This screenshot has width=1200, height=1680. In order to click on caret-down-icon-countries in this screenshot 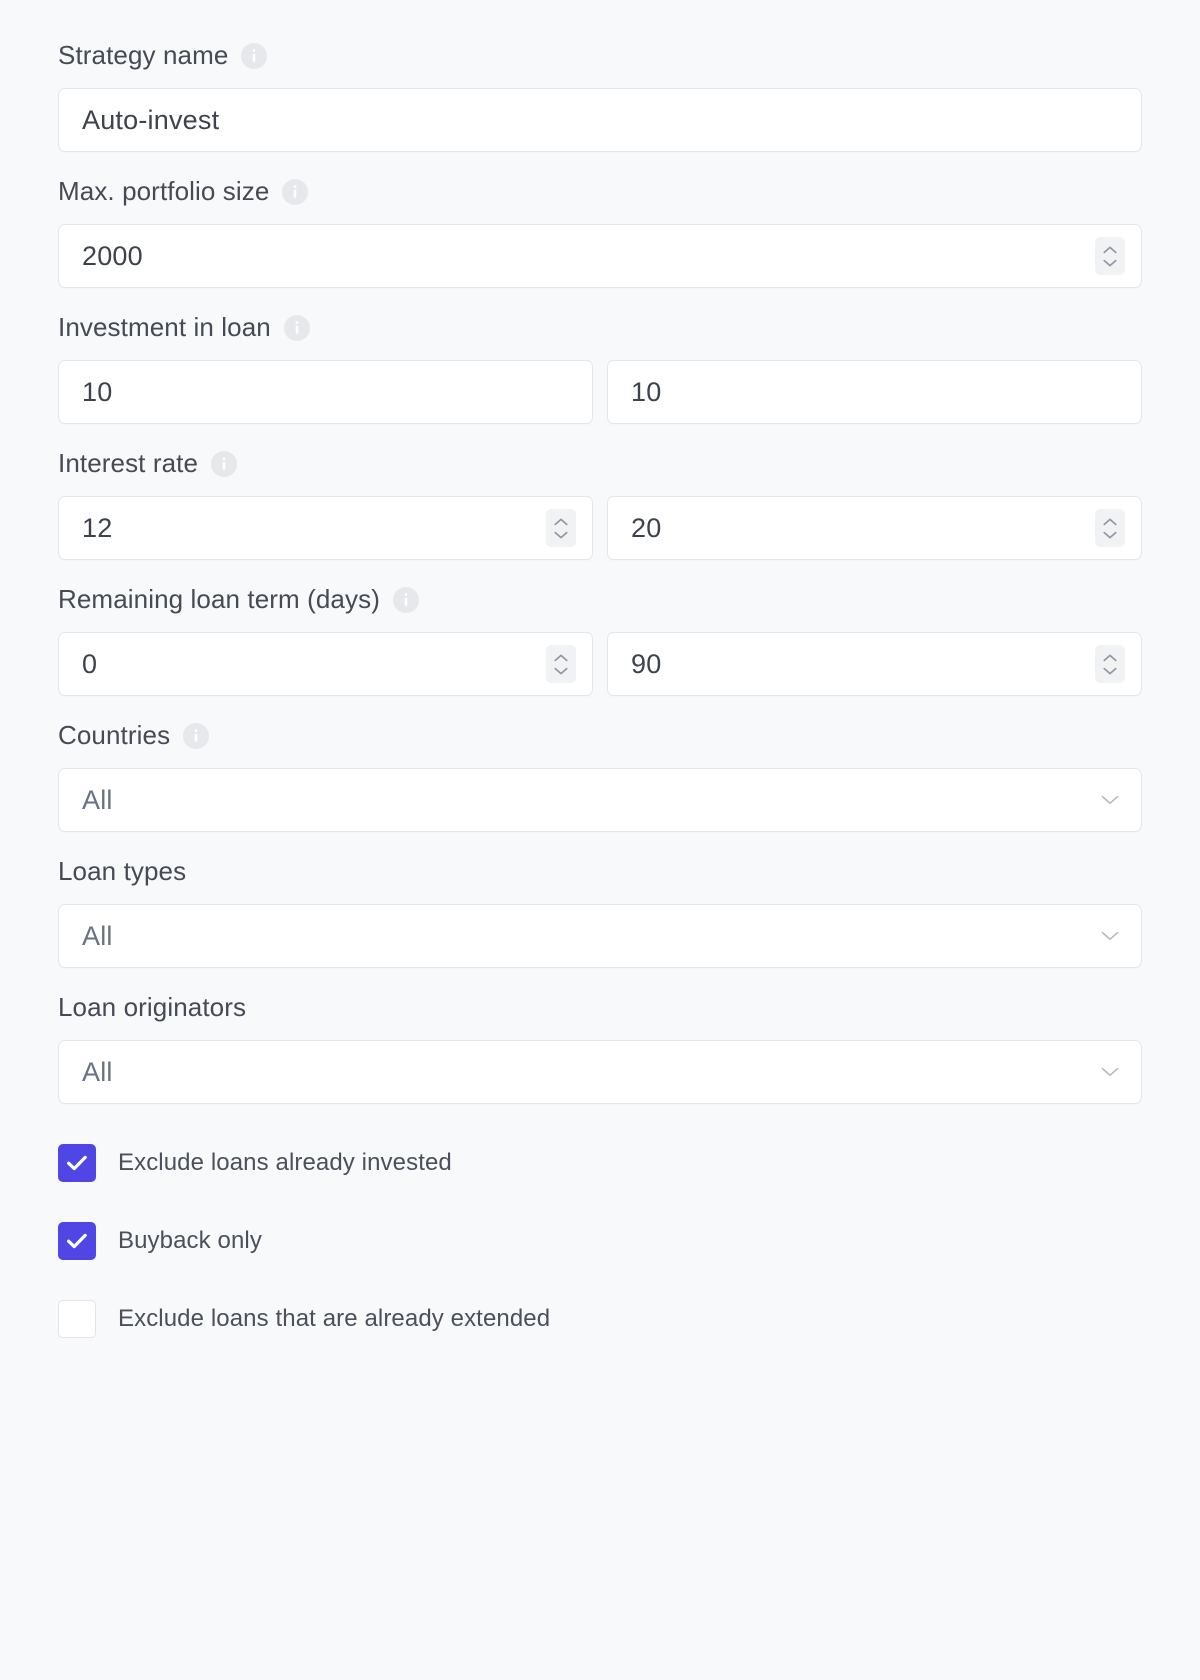, I will do `click(1110, 800)`.